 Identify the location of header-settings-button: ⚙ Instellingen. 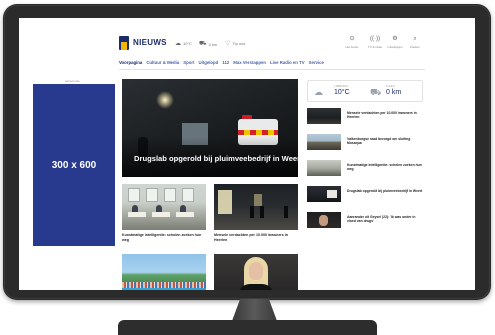
(395, 42).